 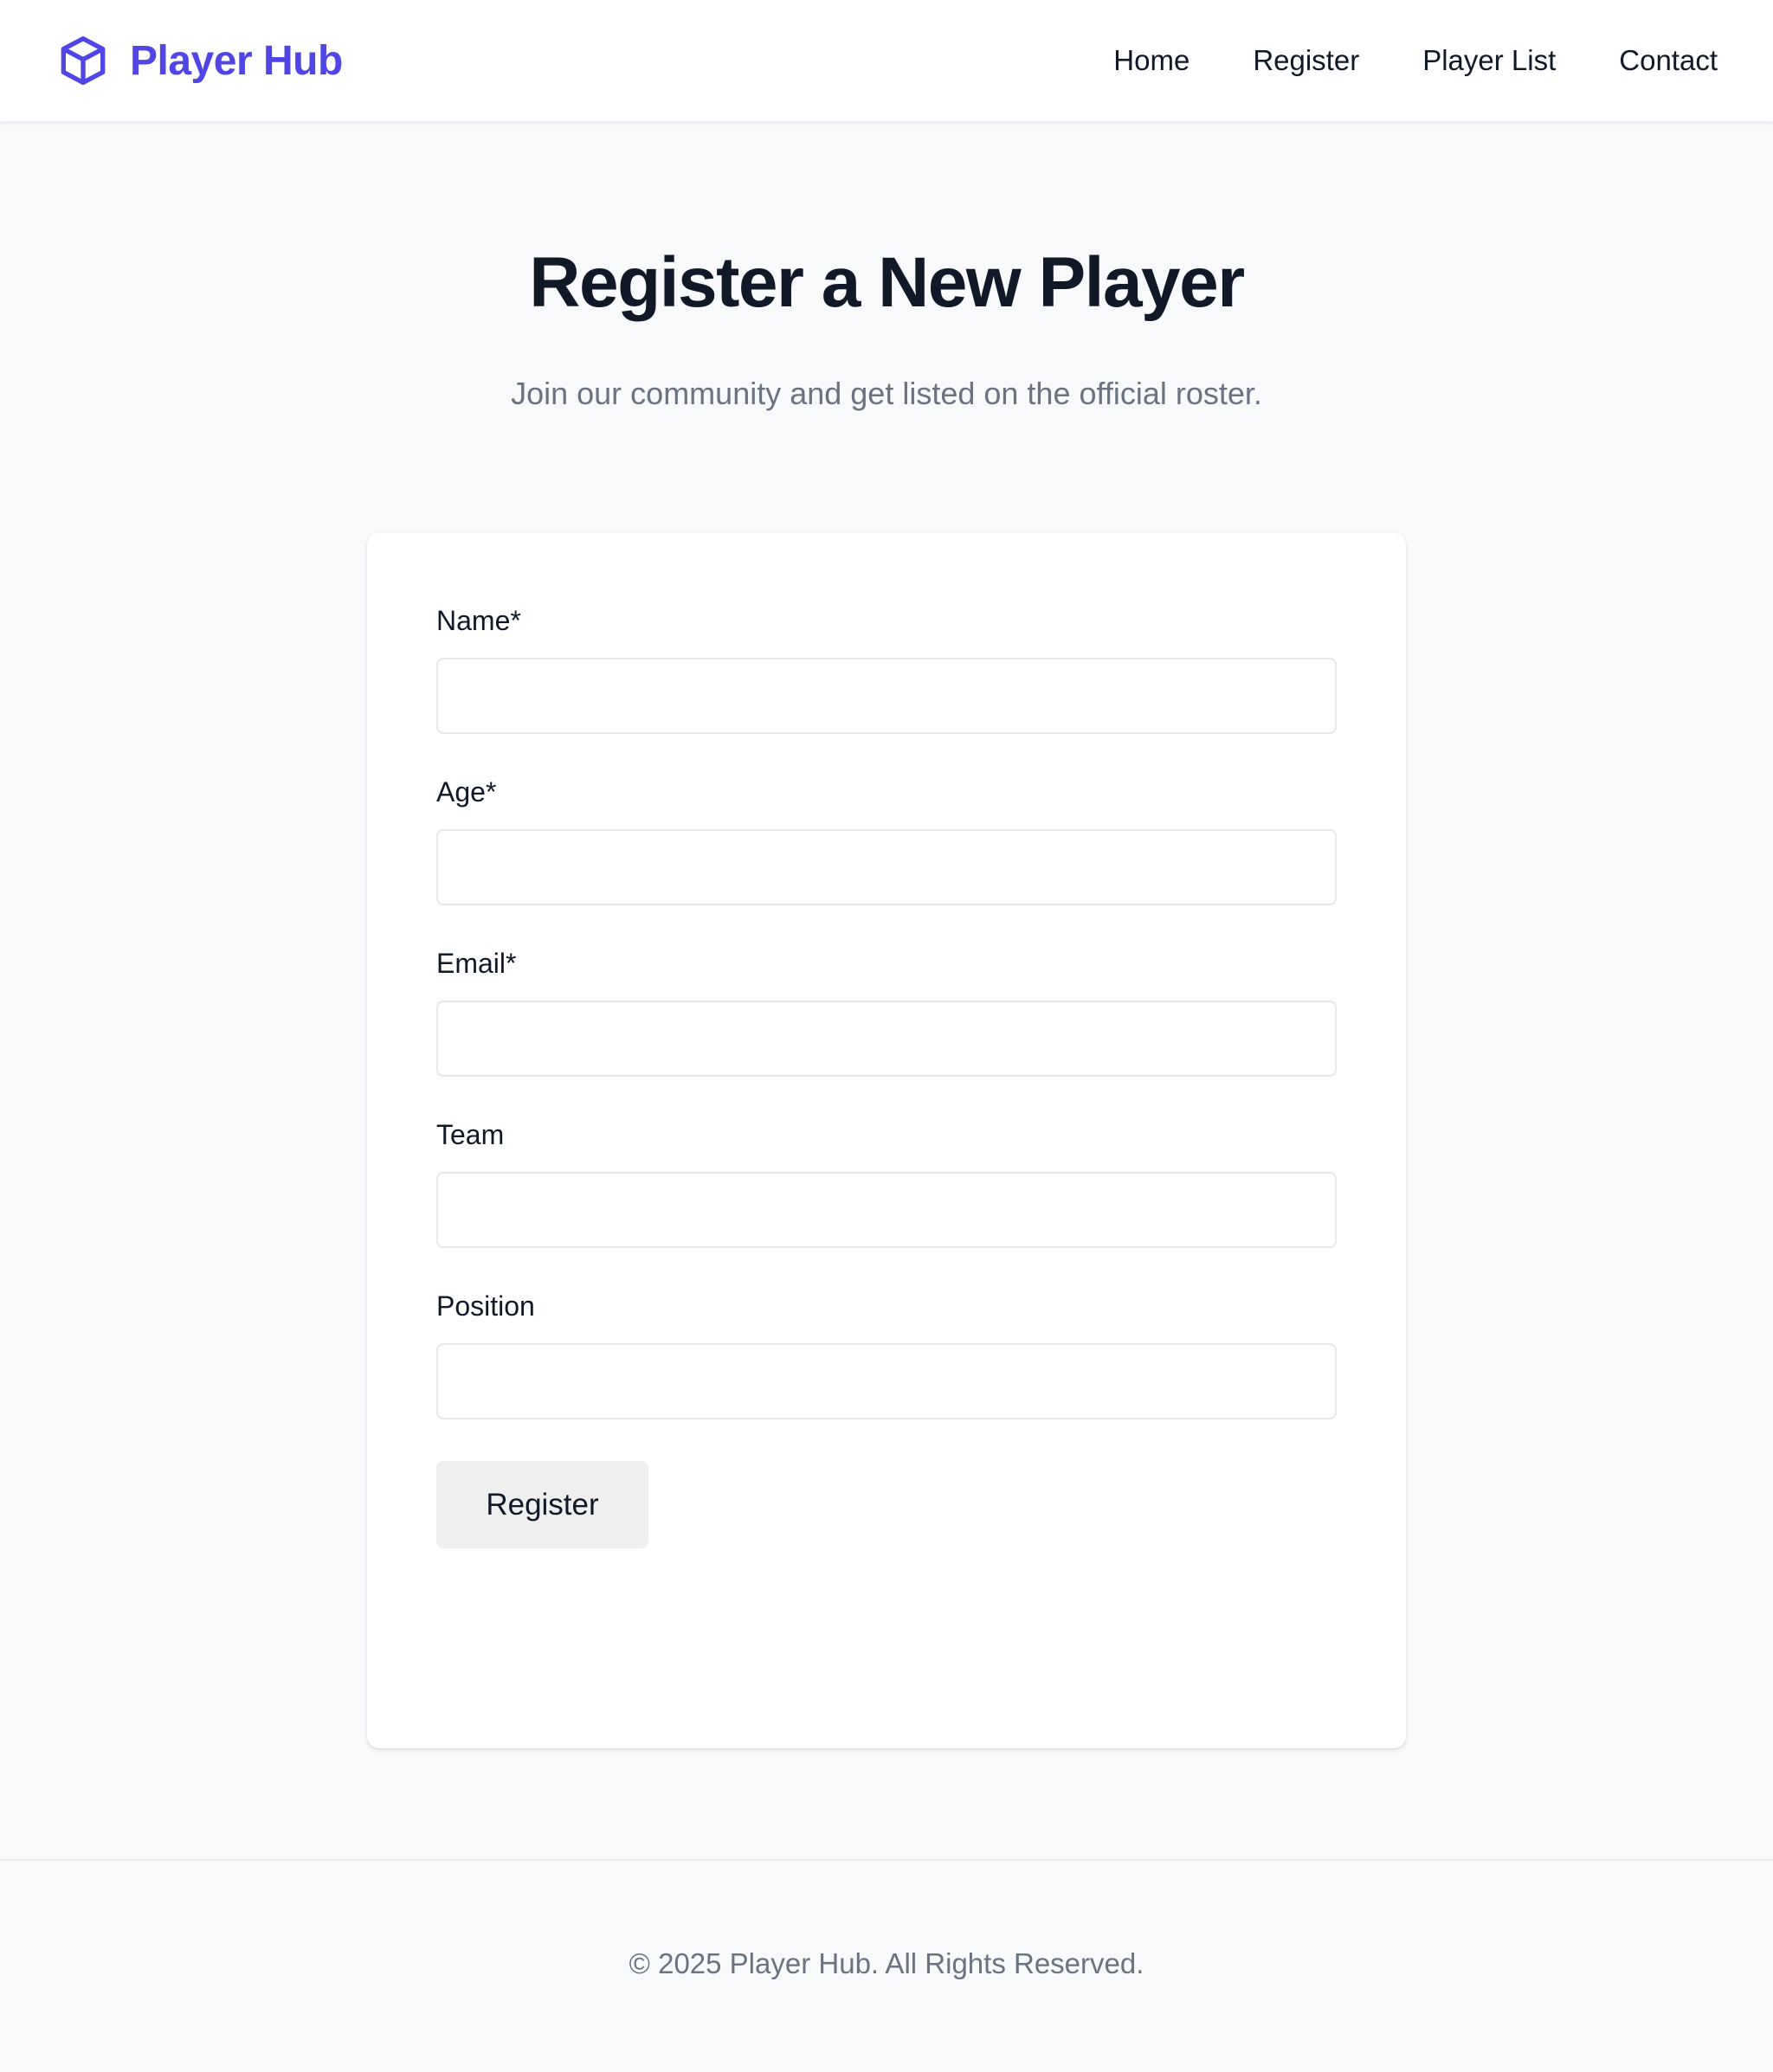 What do you see at coordinates (542, 1504) in the screenshot?
I see `register-button: Register` at bounding box center [542, 1504].